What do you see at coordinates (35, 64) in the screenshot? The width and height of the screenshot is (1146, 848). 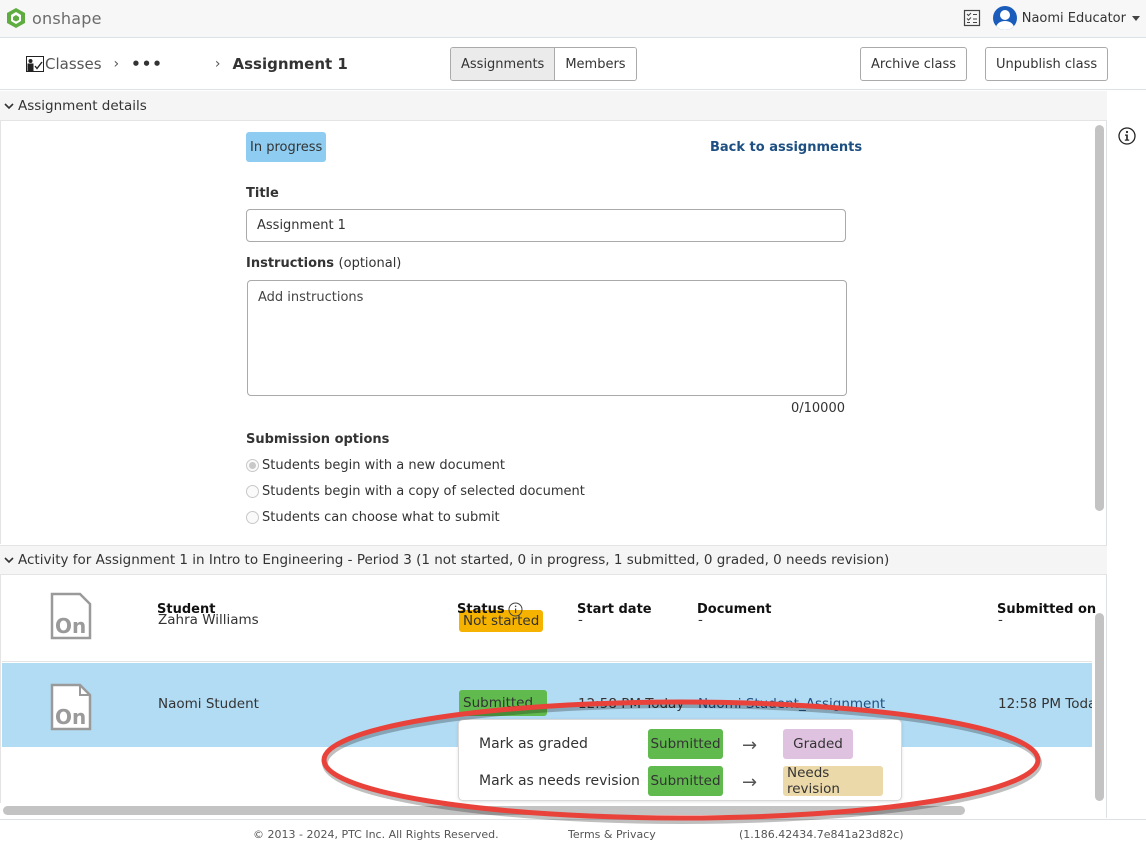 I see `classroom-icon` at bounding box center [35, 64].